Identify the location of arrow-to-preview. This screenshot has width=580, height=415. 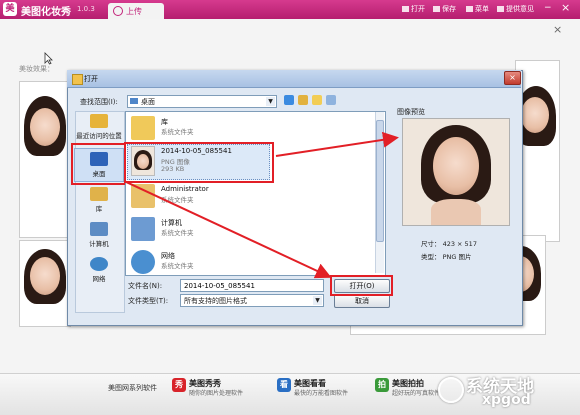
(337, 144).